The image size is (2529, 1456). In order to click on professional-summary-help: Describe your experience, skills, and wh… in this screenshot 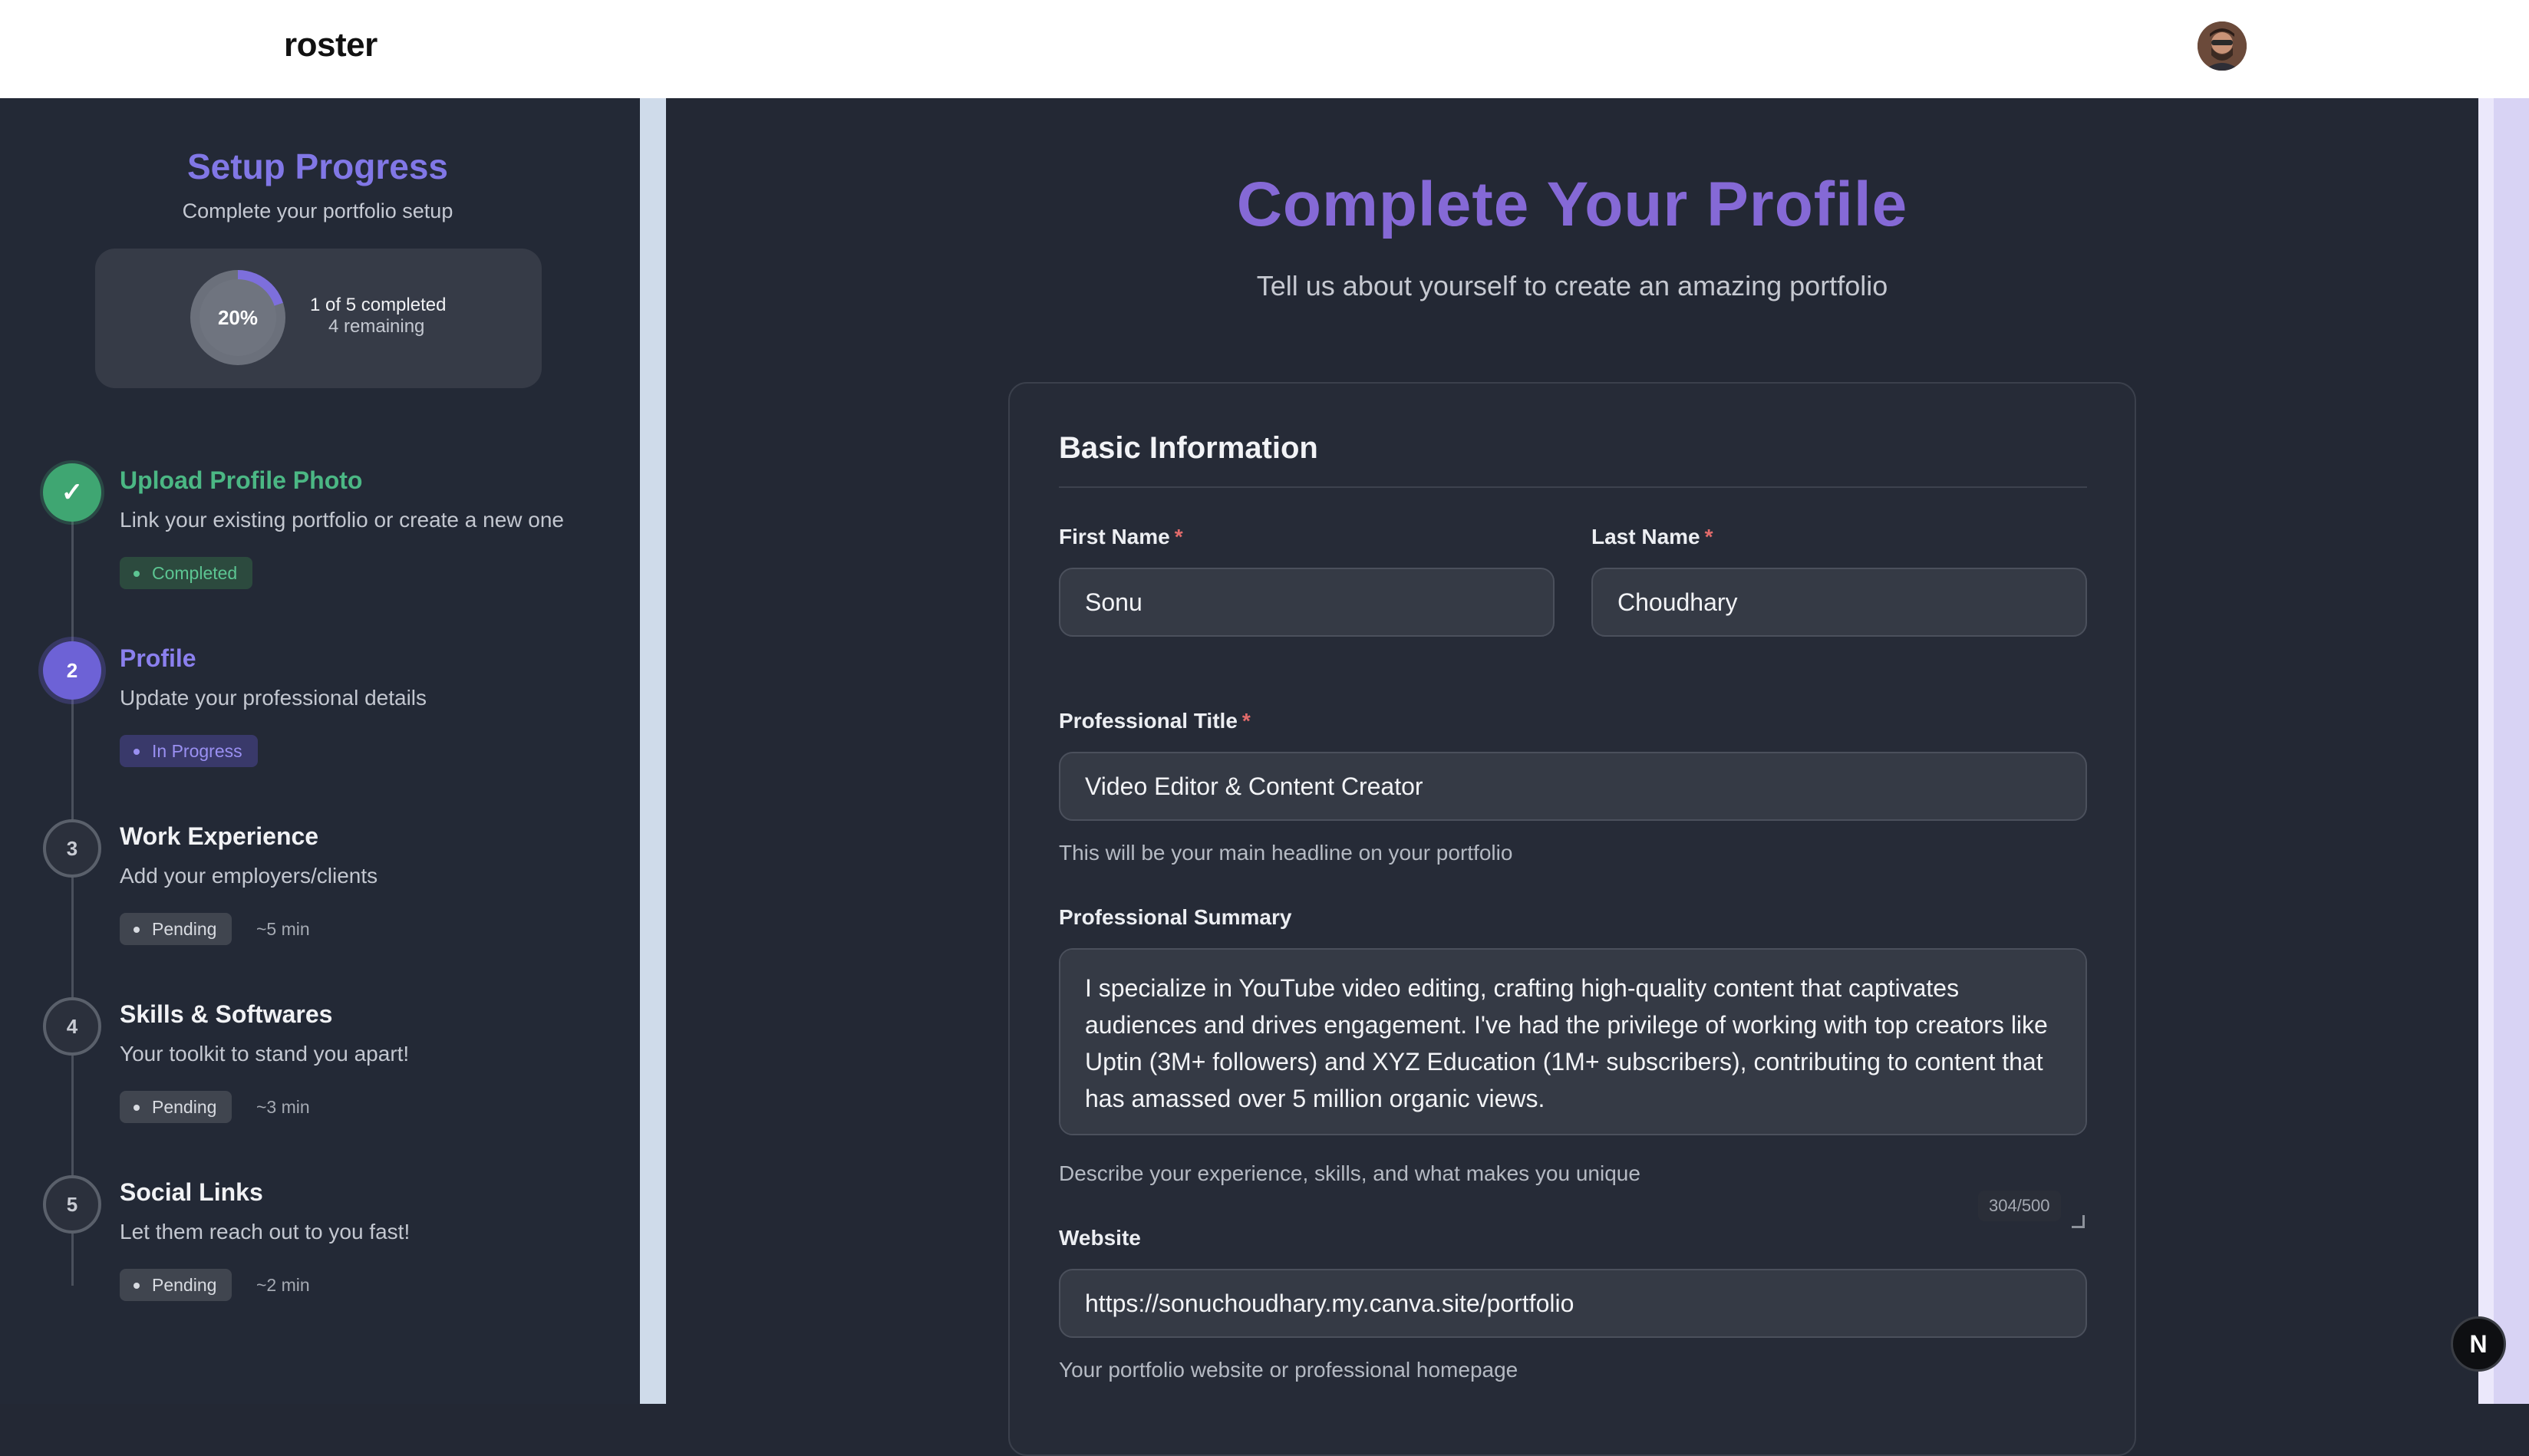, I will do `click(1349, 1173)`.